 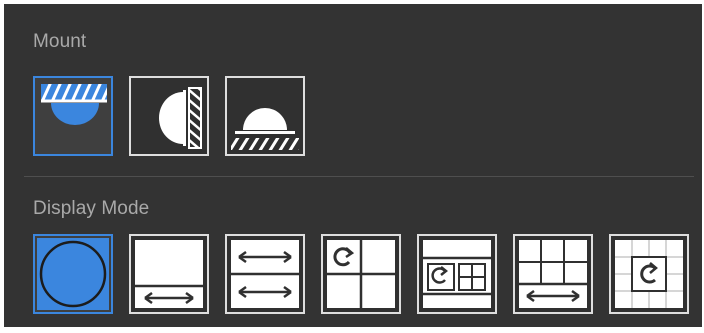 I want to click on panorama-plus-views-icon, so click(x=553, y=274).